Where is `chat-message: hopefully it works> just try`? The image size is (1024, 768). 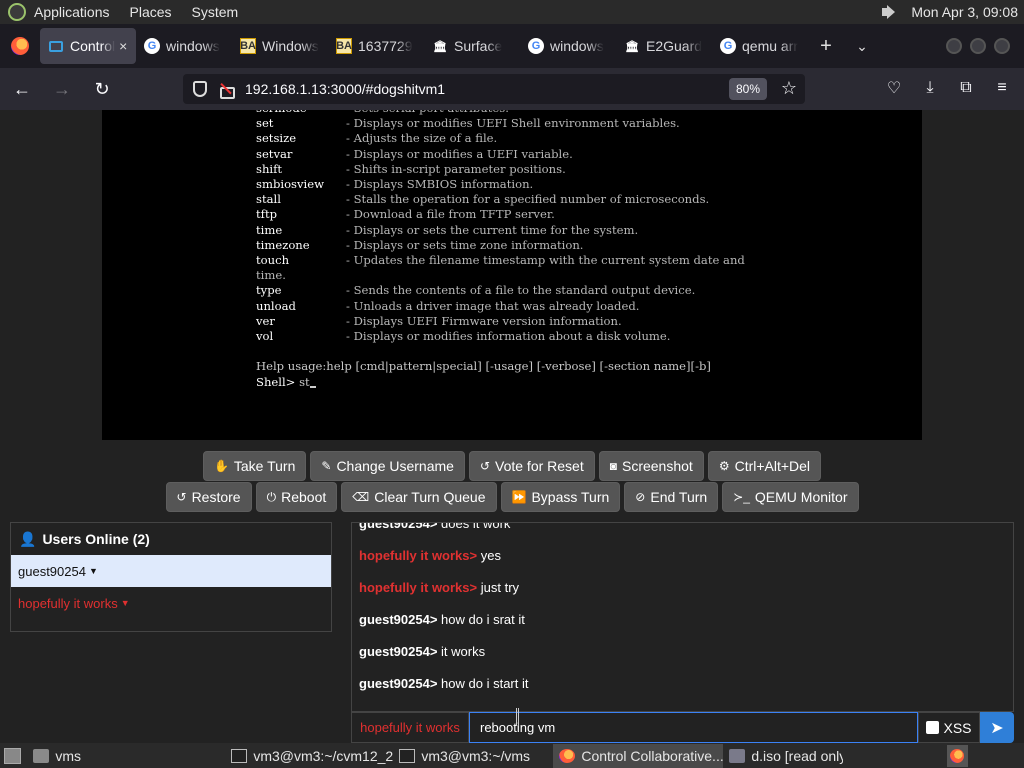
chat-message: hopefully it works> just try is located at coordinates (439, 587).